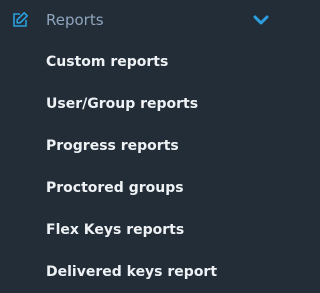  What do you see at coordinates (75, 20) in the screenshot?
I see `reports-menu-title: Reports` at bounding box center [75, 20].